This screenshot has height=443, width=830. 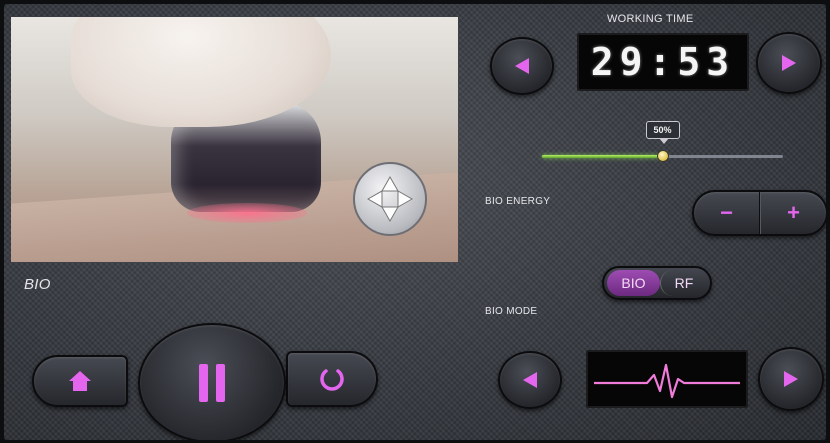 I want to click on energy-slider-fill, so click(x=602, y=156).